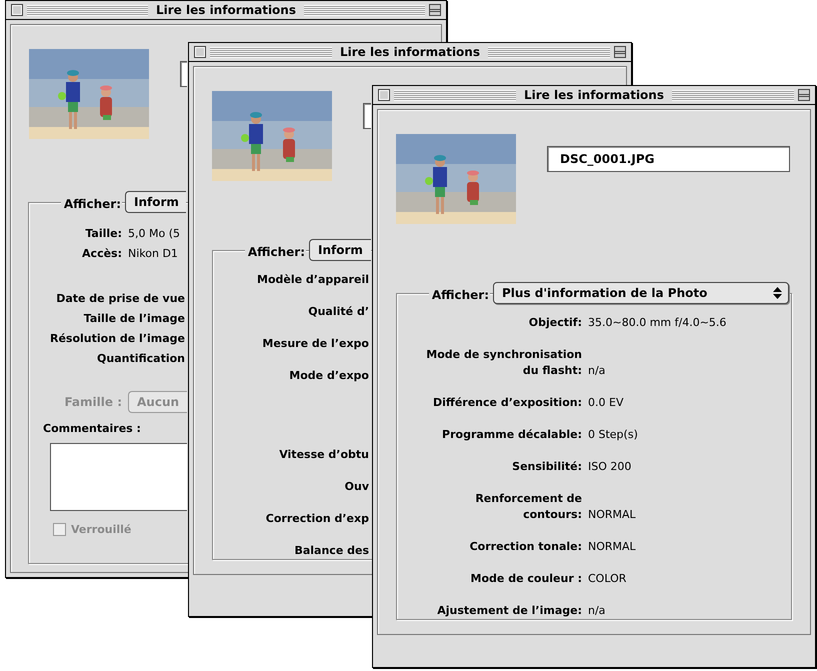 This screenshot has height=671, width=817. Describe the element at coordinates (117, 339) in the screenshot. I see `field-label: Résolution de l’image` at that location.